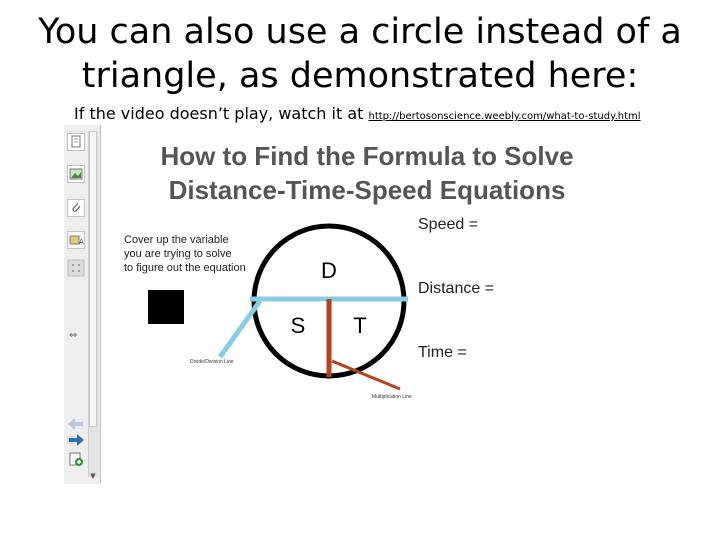 Image resolution: width=720 pixels, height=540 pixels. What do you see at coordinates (221, 113) in the screenshot?
I see `subtitle-text: If the video doesn’t play, watch it at` at bounding box center [221, 113].